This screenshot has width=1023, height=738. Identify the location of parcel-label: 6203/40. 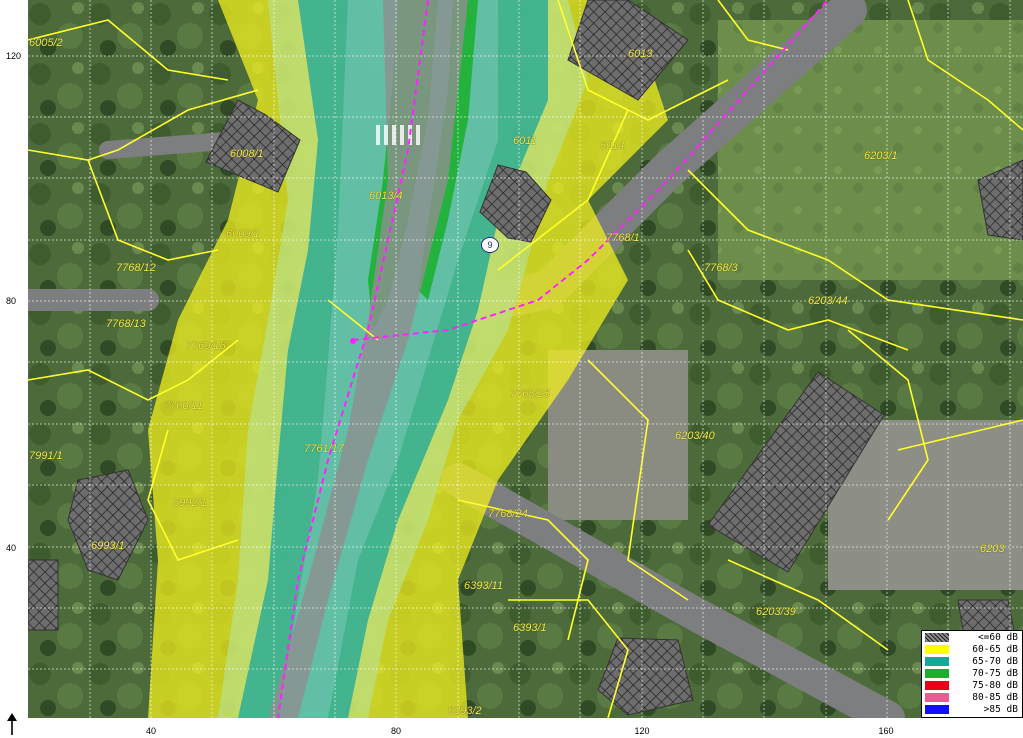
(695, 436).